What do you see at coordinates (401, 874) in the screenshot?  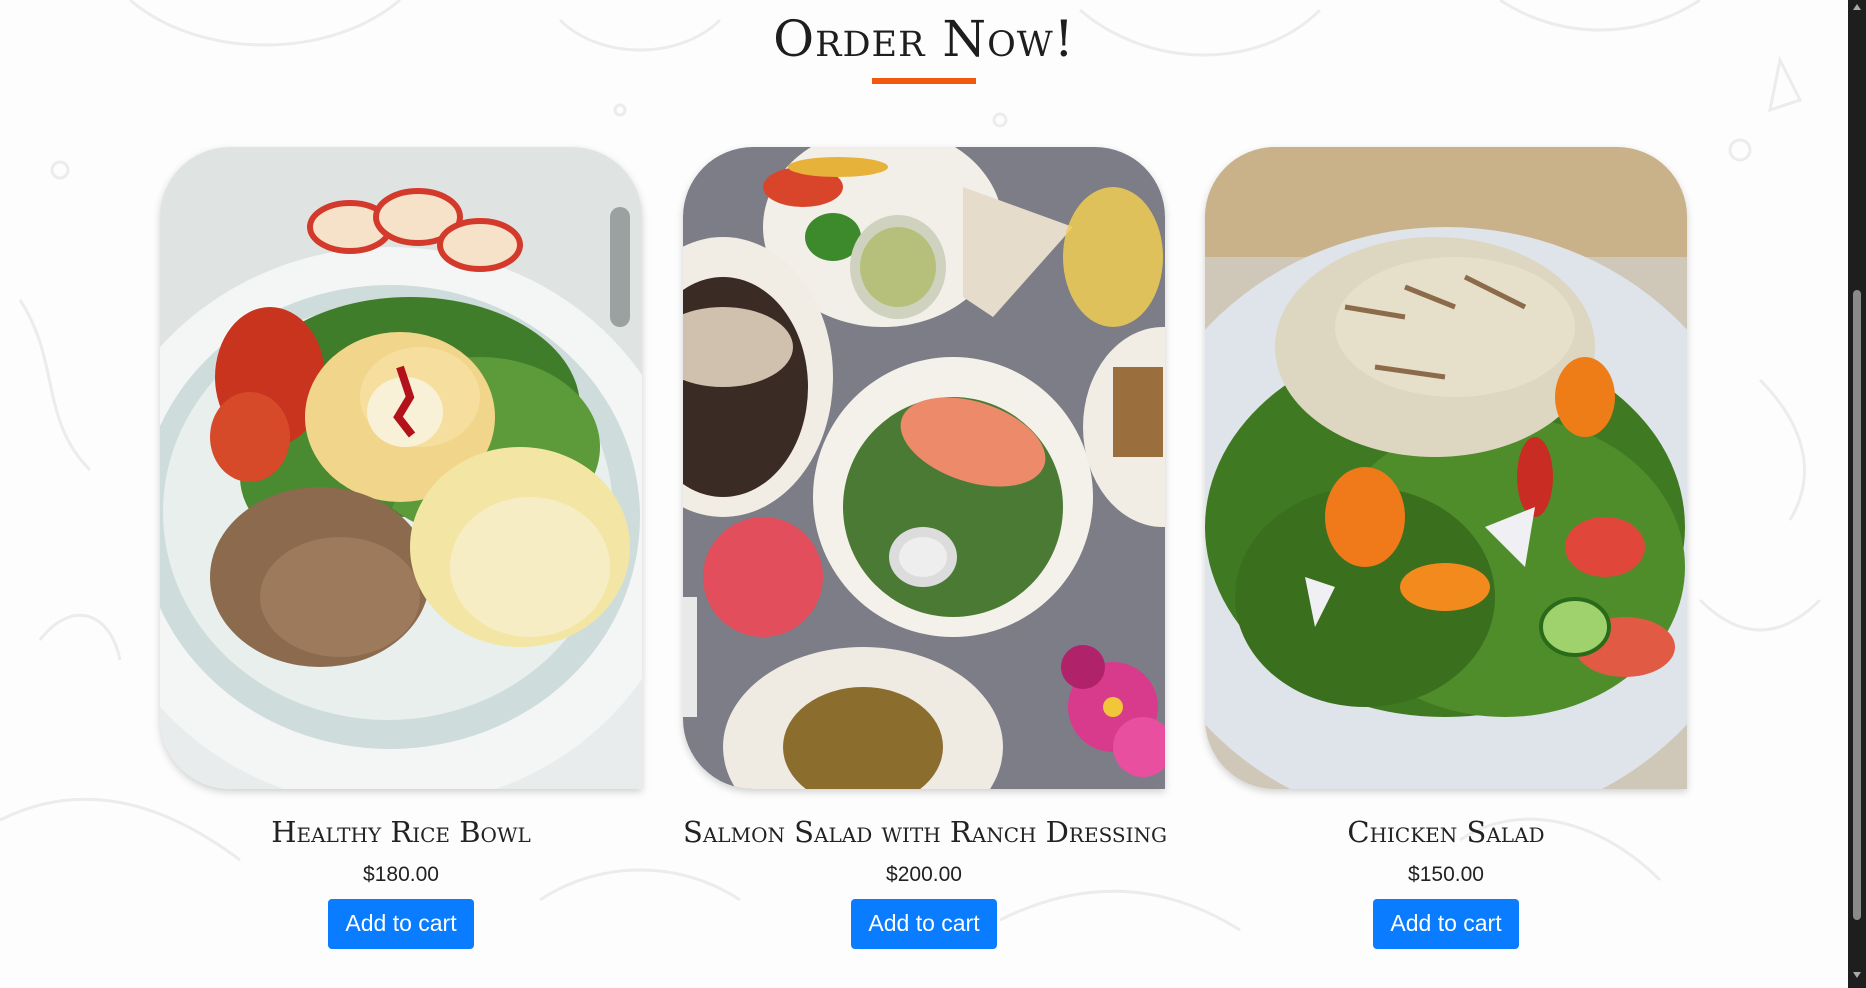 I see `product-price: $180.00` at bounding box center [401, 874].